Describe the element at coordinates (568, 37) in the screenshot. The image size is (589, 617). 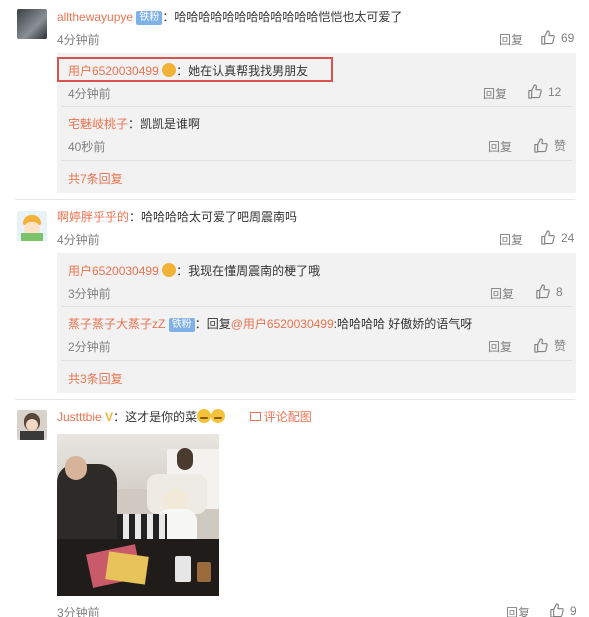
I see `like-count: 69` at that location.